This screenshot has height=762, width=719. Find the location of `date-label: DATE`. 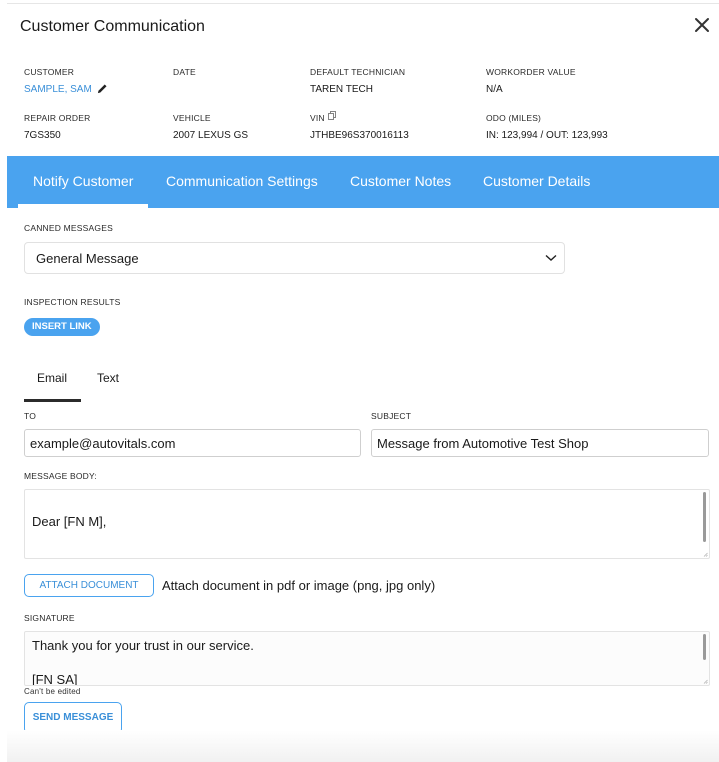

date-label: DATE is located at coordinates (184, 72).